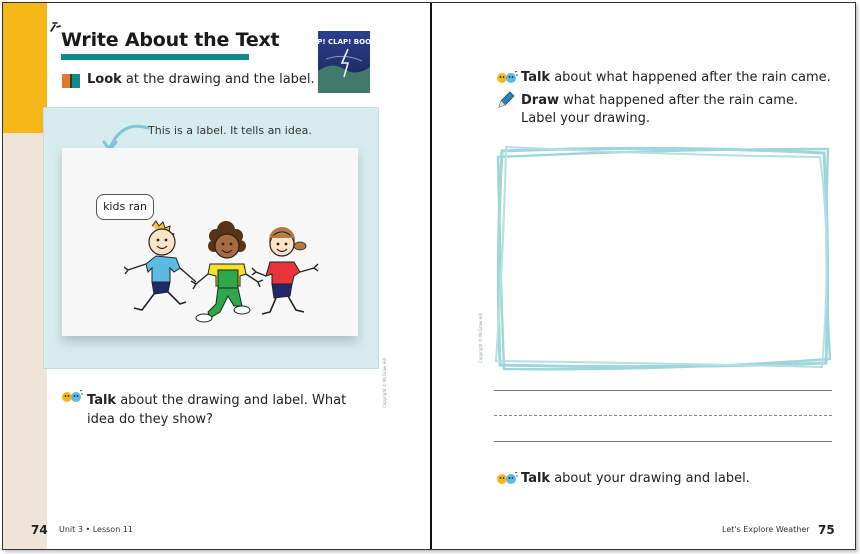  What do you see at coordinates (384, 383) in the screenshot?
I see `copyright-vertical: Copyright © McGraw Hill` at bounding box center [384, 383].